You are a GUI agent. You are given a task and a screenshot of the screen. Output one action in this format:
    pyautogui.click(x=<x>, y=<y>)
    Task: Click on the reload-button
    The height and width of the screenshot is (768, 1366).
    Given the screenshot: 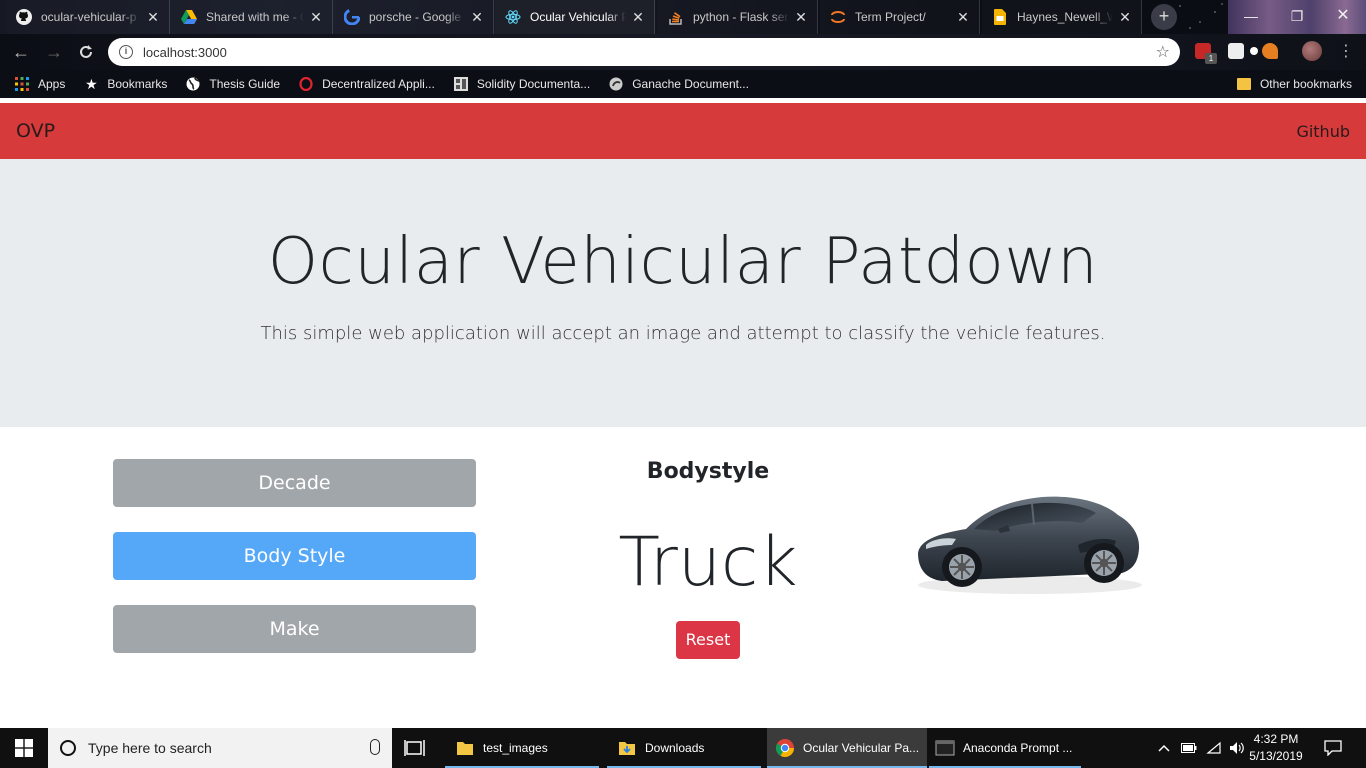 What is the action you would take?
    pyautogui.click(x=86, y=52)
    